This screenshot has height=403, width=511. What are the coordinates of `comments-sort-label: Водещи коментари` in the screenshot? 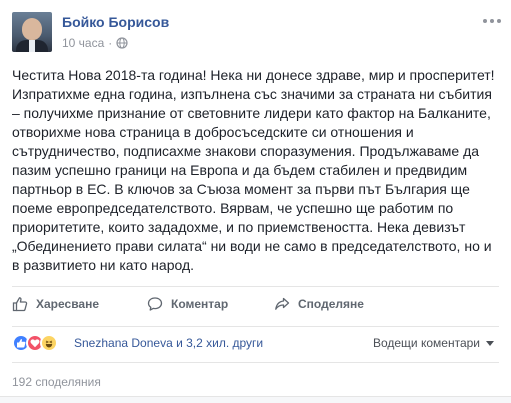 It's located at (426, 343).